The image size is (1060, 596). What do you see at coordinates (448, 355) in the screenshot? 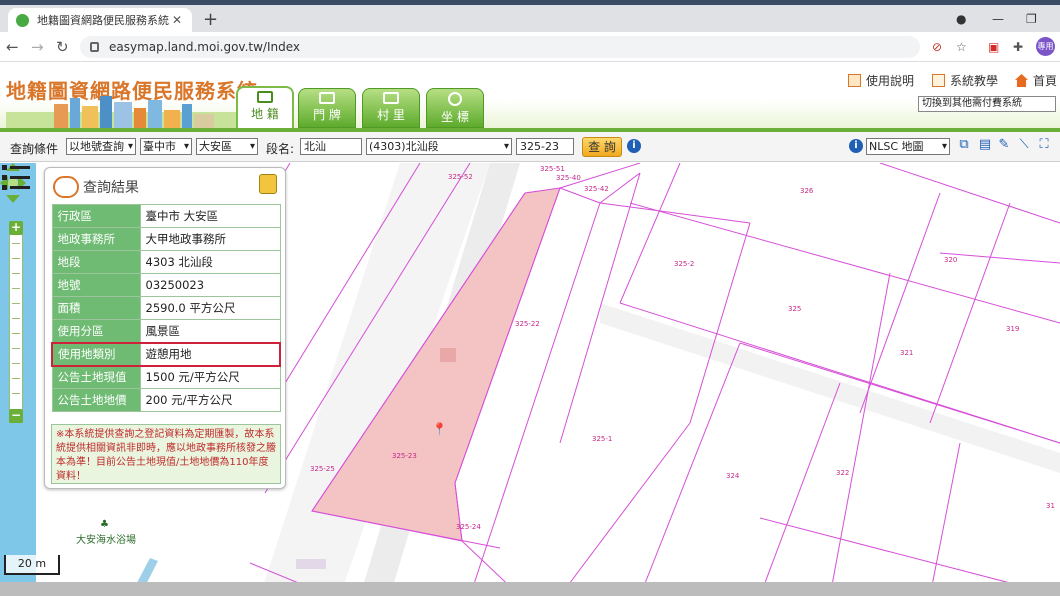
I see `parcel-building` at bounding box center [448, 355].